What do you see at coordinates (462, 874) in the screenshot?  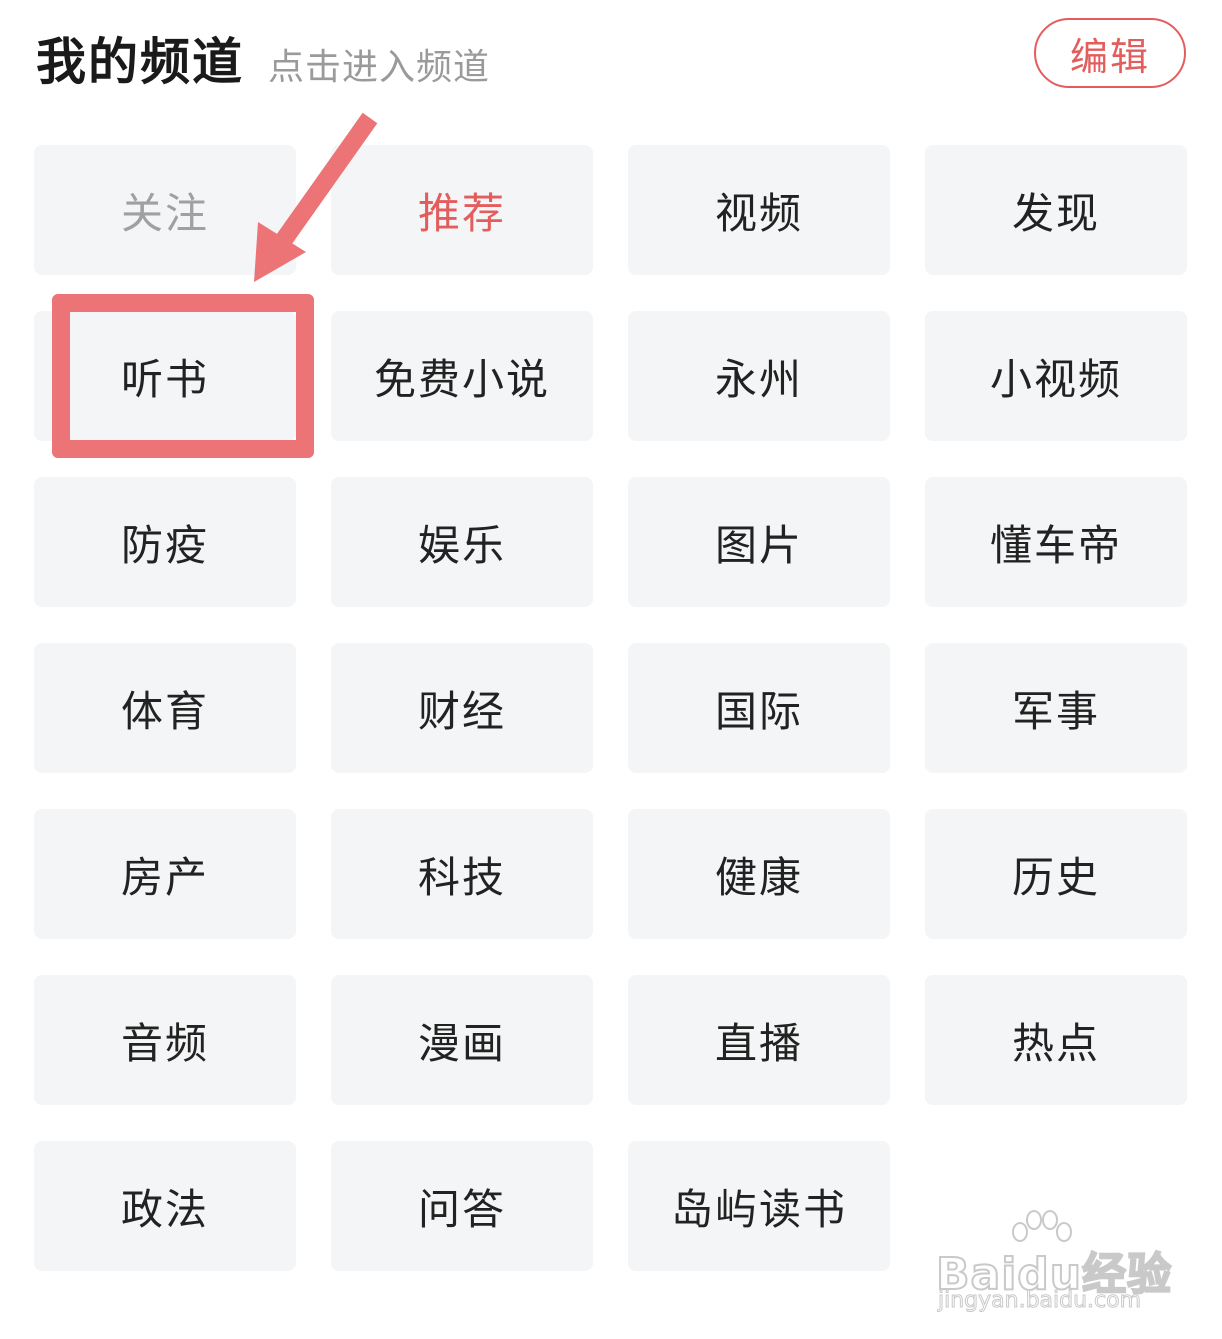 I see `channel-chip: 科技` at bounding box center [462, 874].